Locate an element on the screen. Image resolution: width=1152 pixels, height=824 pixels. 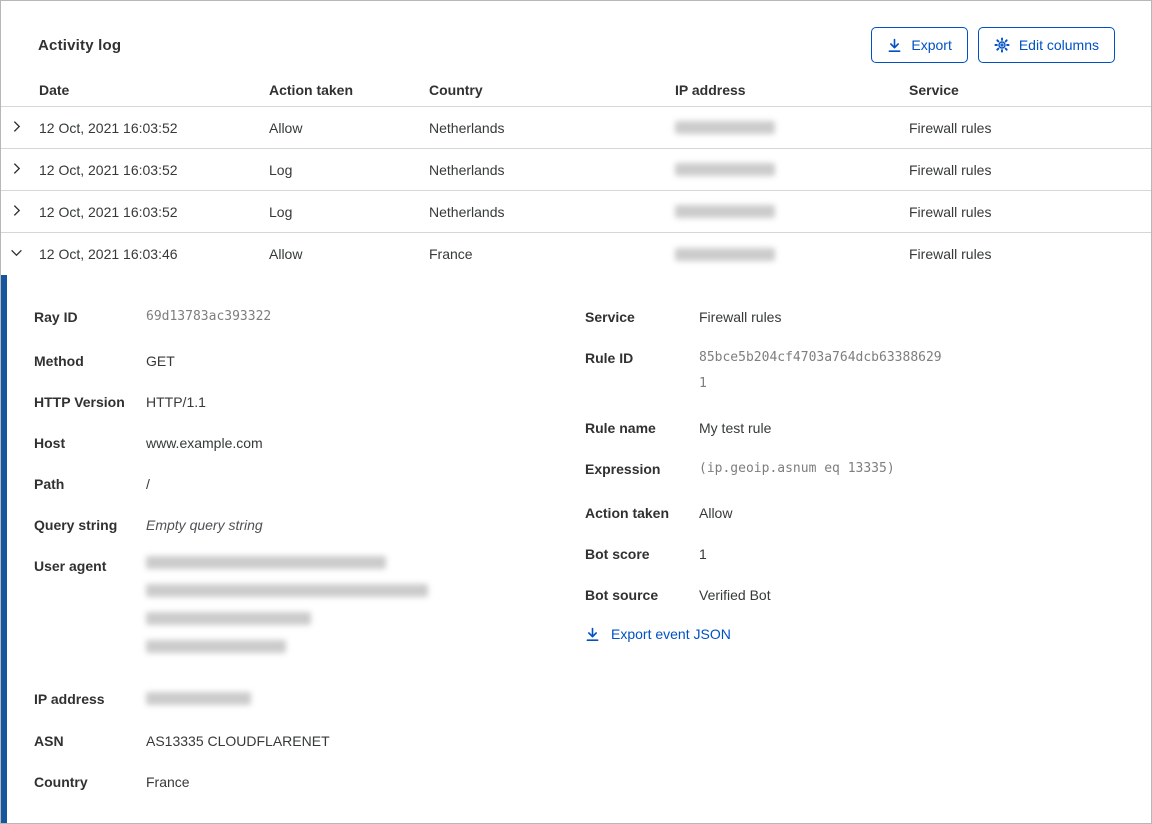
detail-label: HTTP Version is located at coordinates (79, 402).